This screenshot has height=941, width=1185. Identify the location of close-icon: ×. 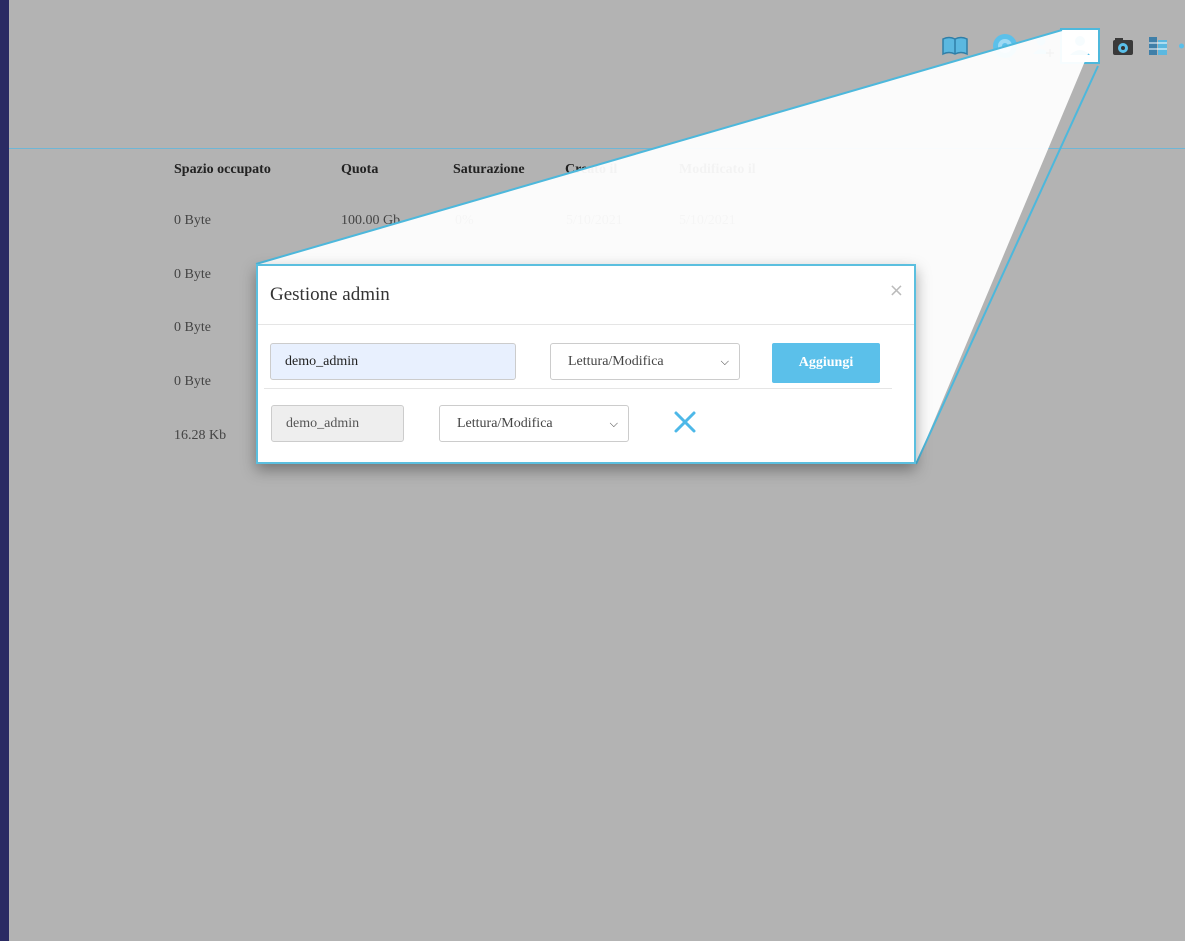
(896, 290).